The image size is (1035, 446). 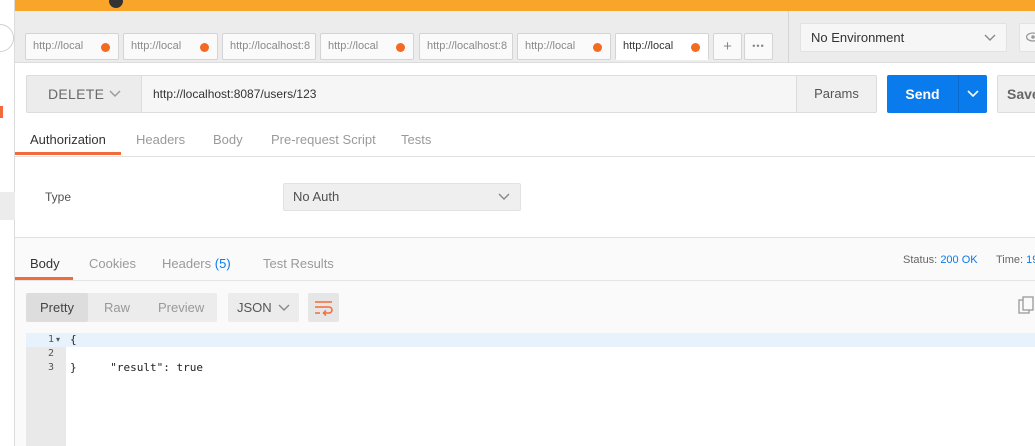 I want to click on sidebar-selected-item, so click(x=7, y=206).